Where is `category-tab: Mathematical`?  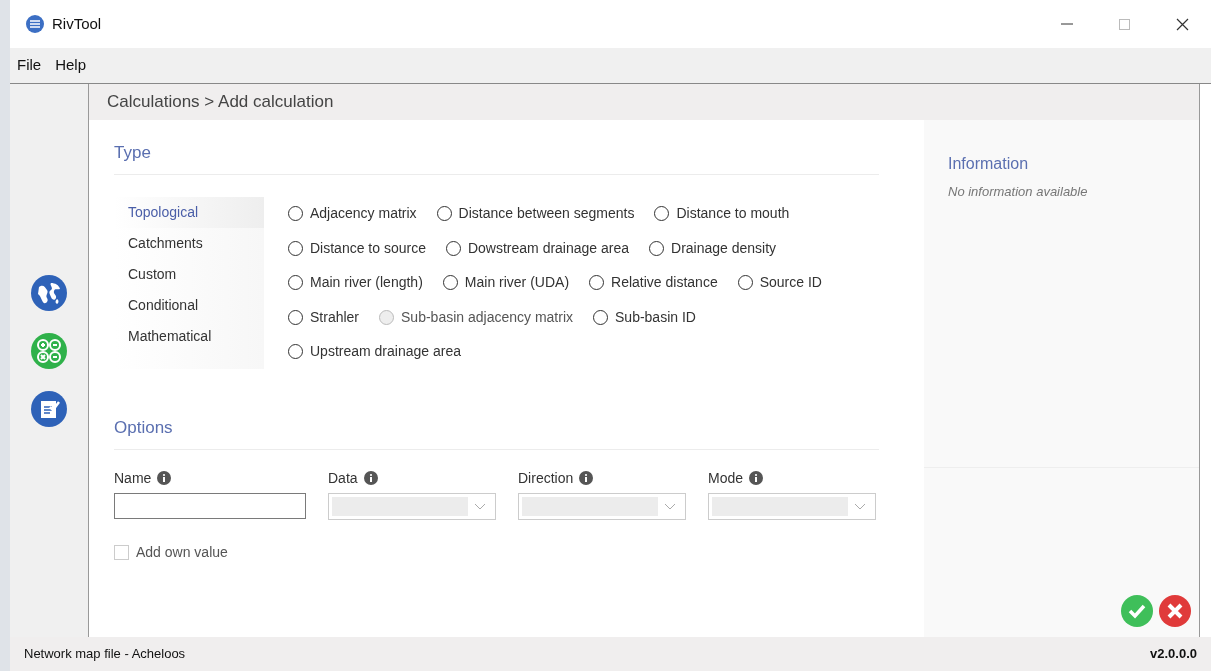
category-tab: Mathematical is located at coordinates (189, 336).